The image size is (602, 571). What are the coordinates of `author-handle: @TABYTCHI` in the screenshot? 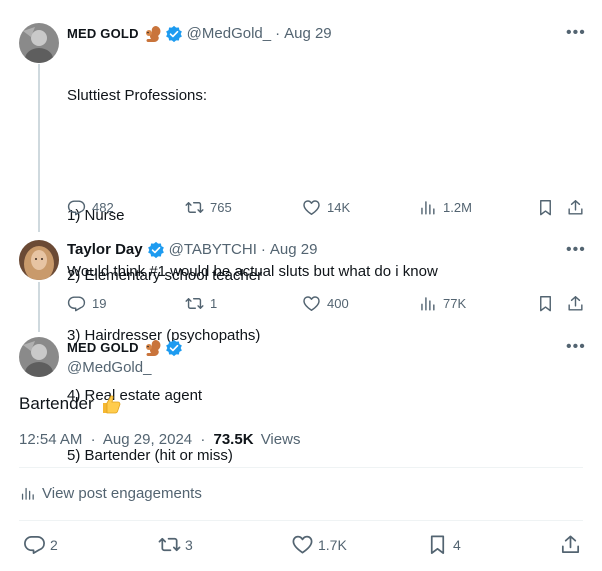 It's located at (213, 250).